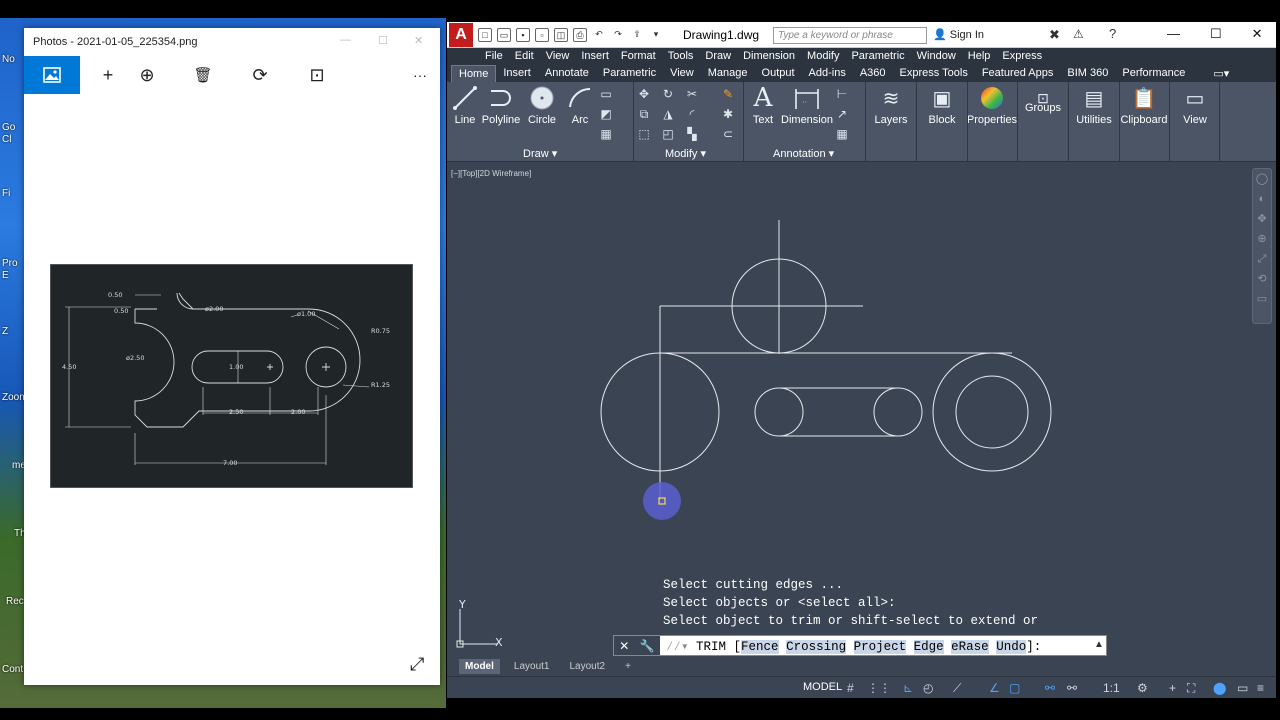  I want to click on tab-output: Output, so click(778, 73).